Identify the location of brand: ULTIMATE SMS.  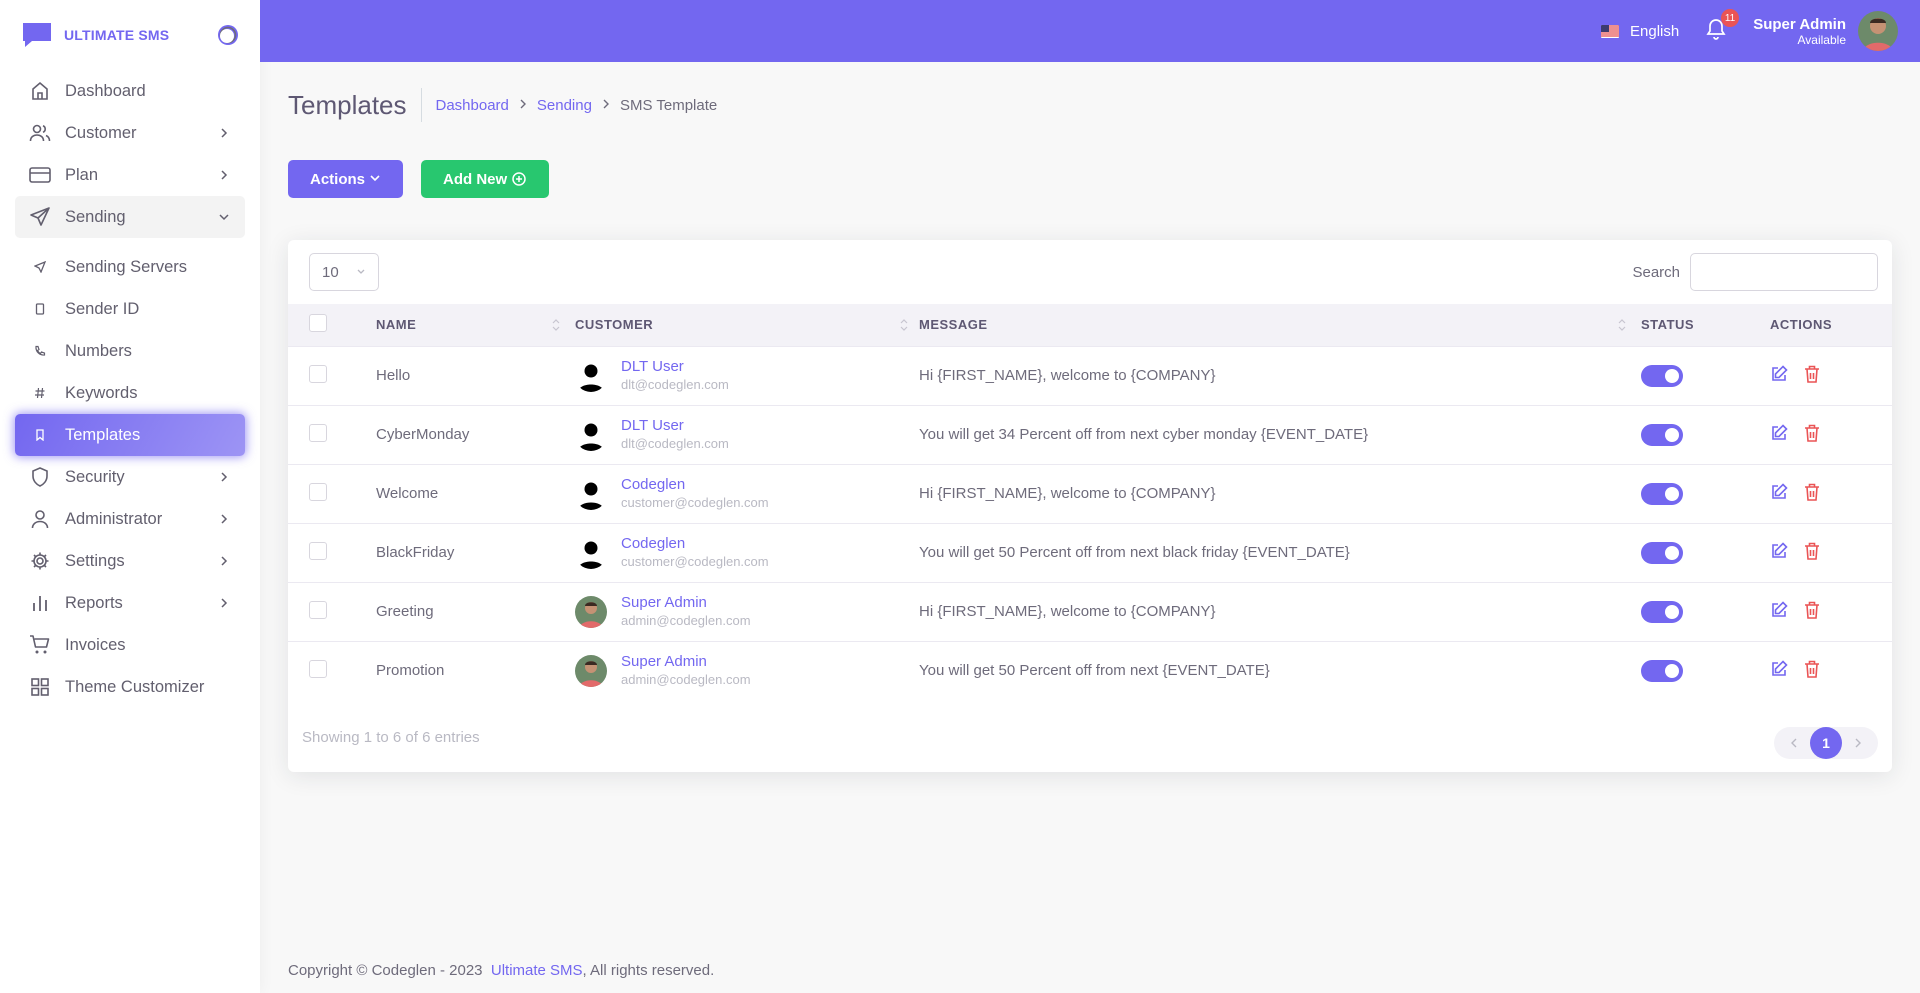
(130, 35).